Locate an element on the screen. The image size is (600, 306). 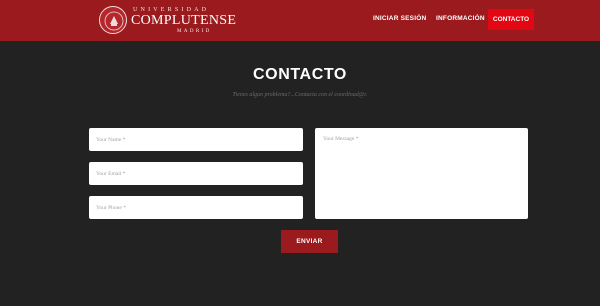
brand-line-3: MADRID is located at coordinates (194, 31).